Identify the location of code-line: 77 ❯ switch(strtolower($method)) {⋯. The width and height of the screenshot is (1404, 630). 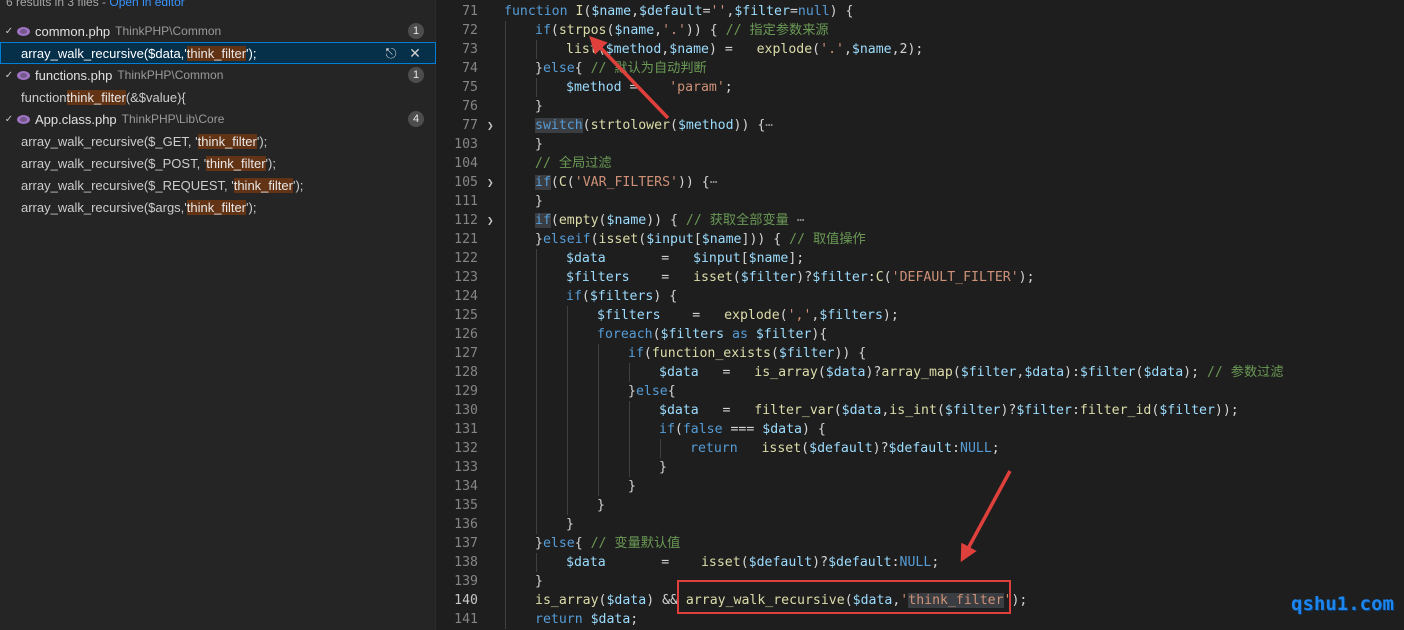
(920, 125).